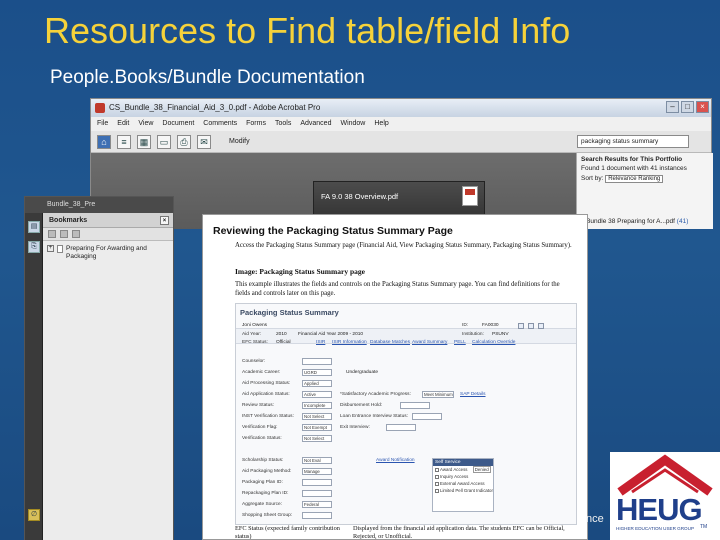 The image size is (720, 540). I want to click on bookmark-new-icon, so click(76, 234).